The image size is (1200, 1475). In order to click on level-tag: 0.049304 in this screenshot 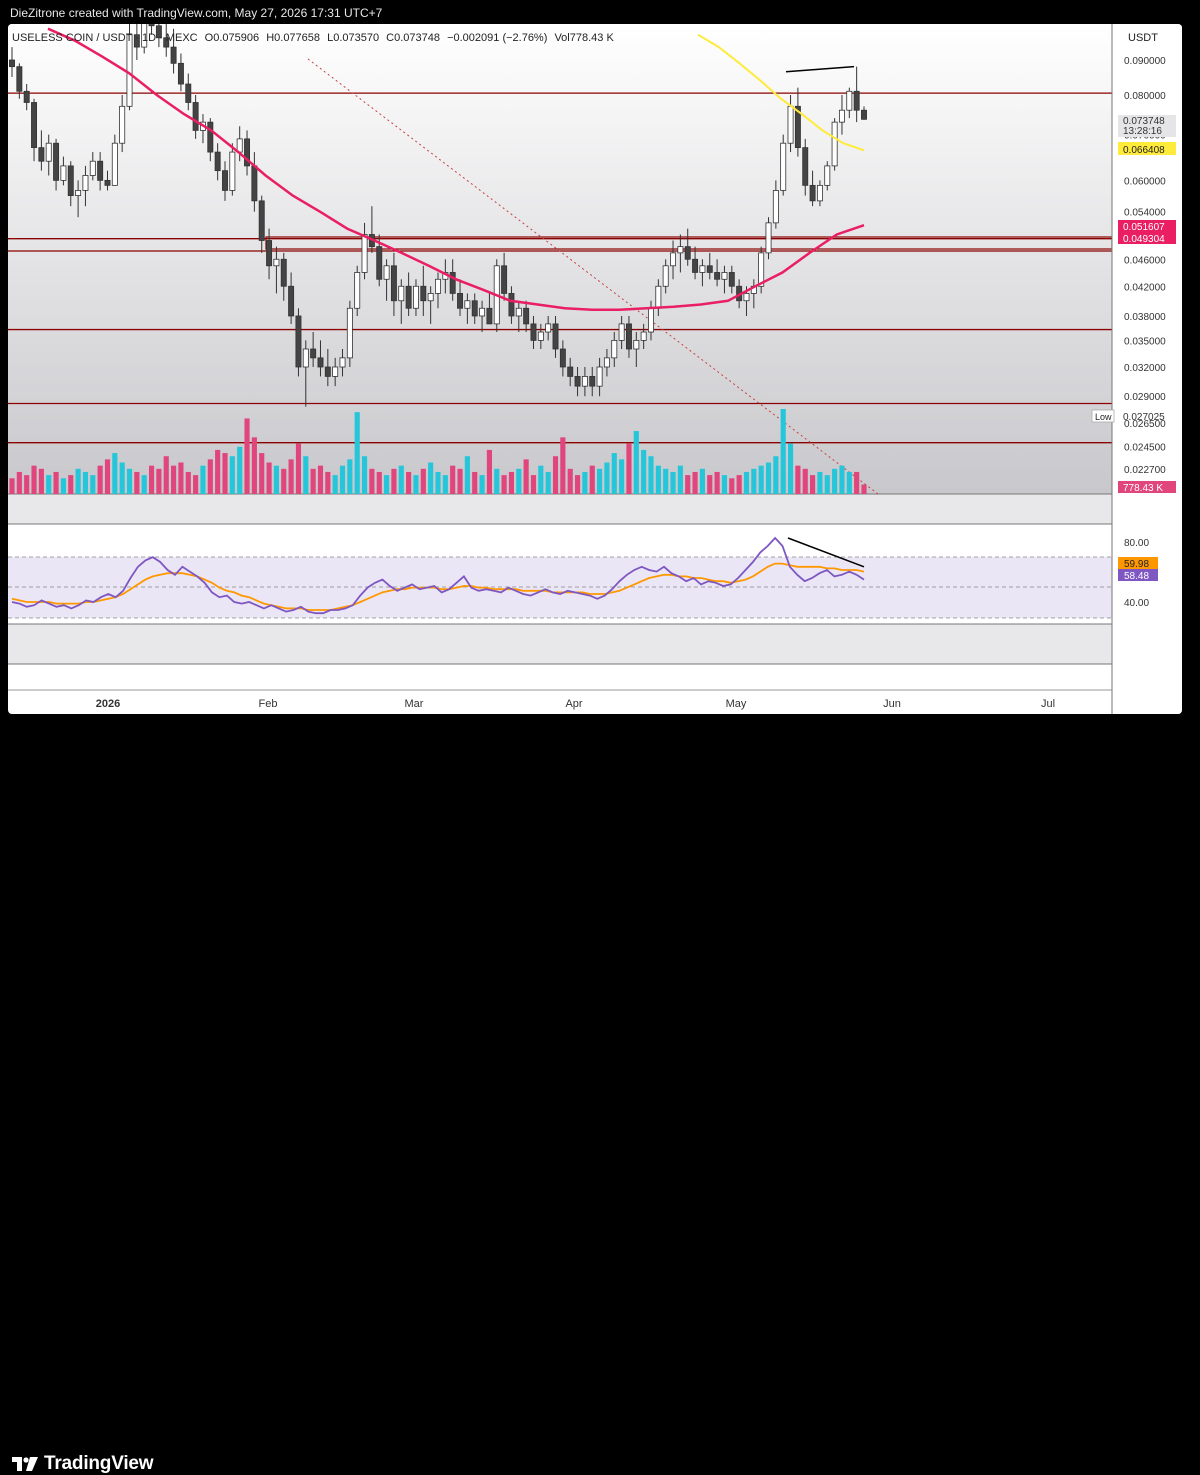, I will do `click(1144, 239)`.